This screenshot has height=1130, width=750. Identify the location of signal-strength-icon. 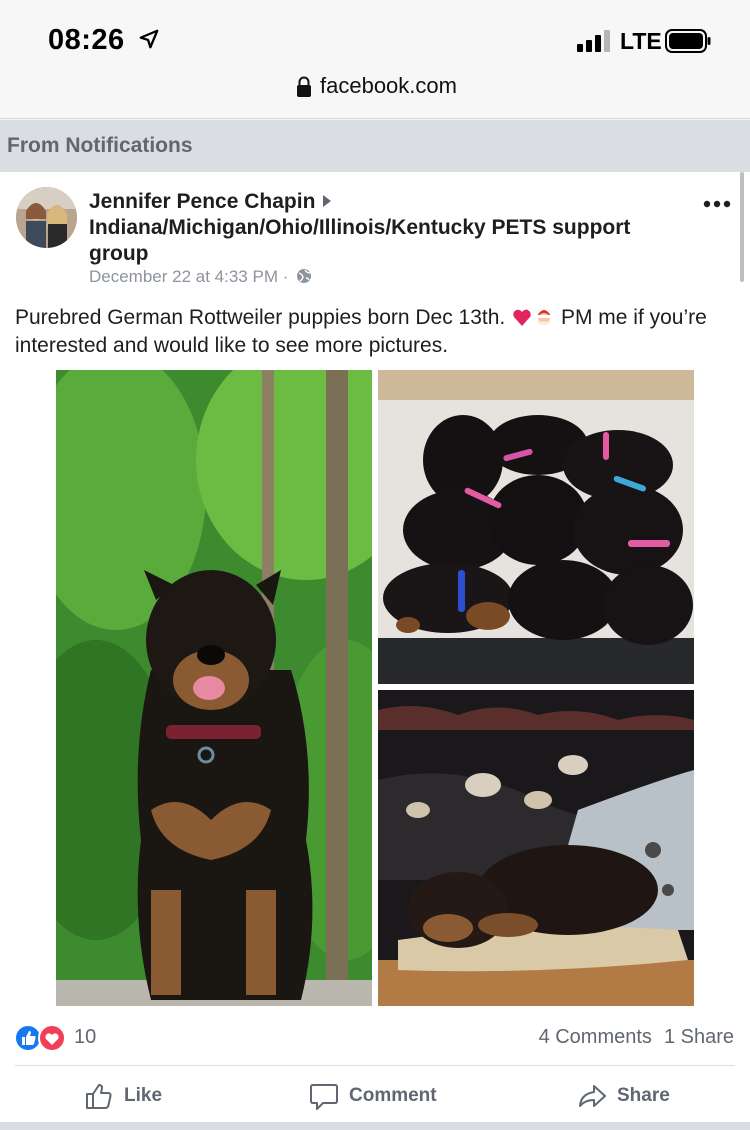
(593, 41).